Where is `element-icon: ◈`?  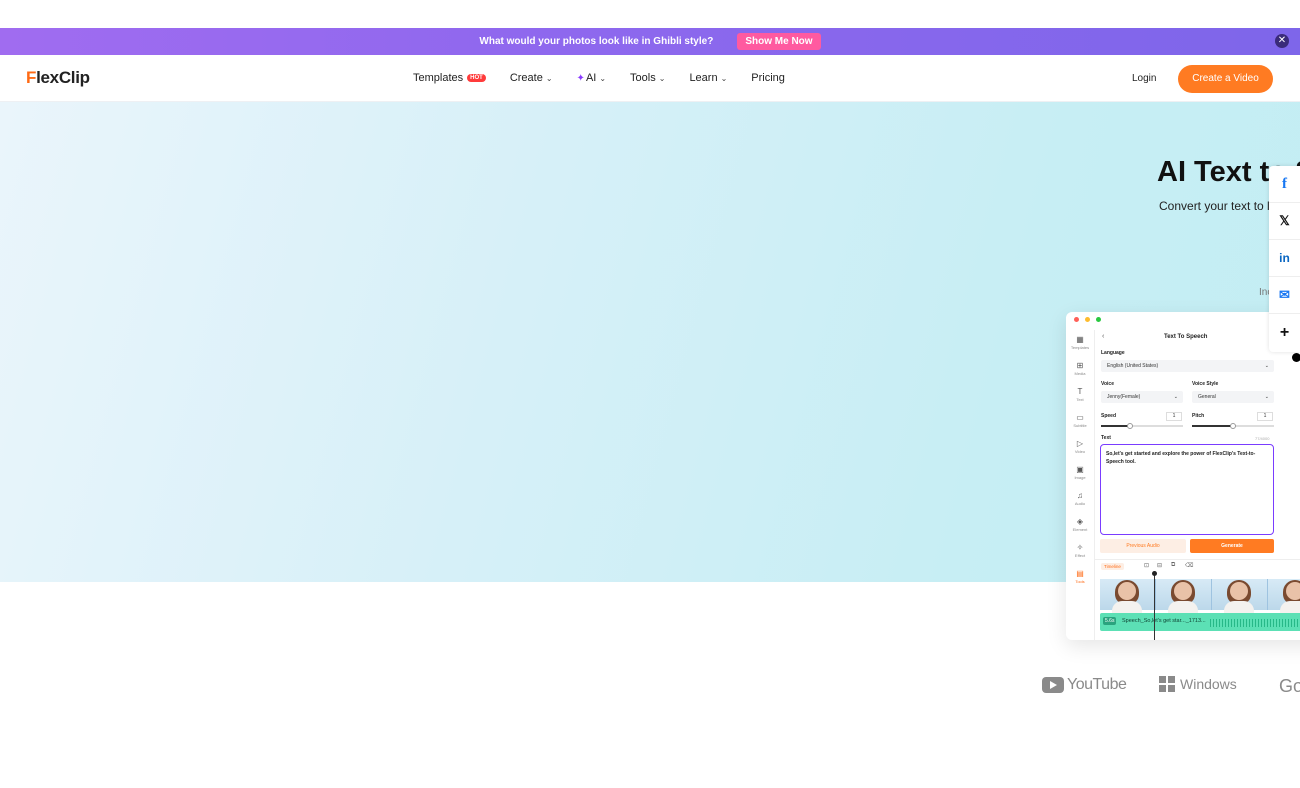
element-icon: ◈ is located at coordinates (1080, 521).